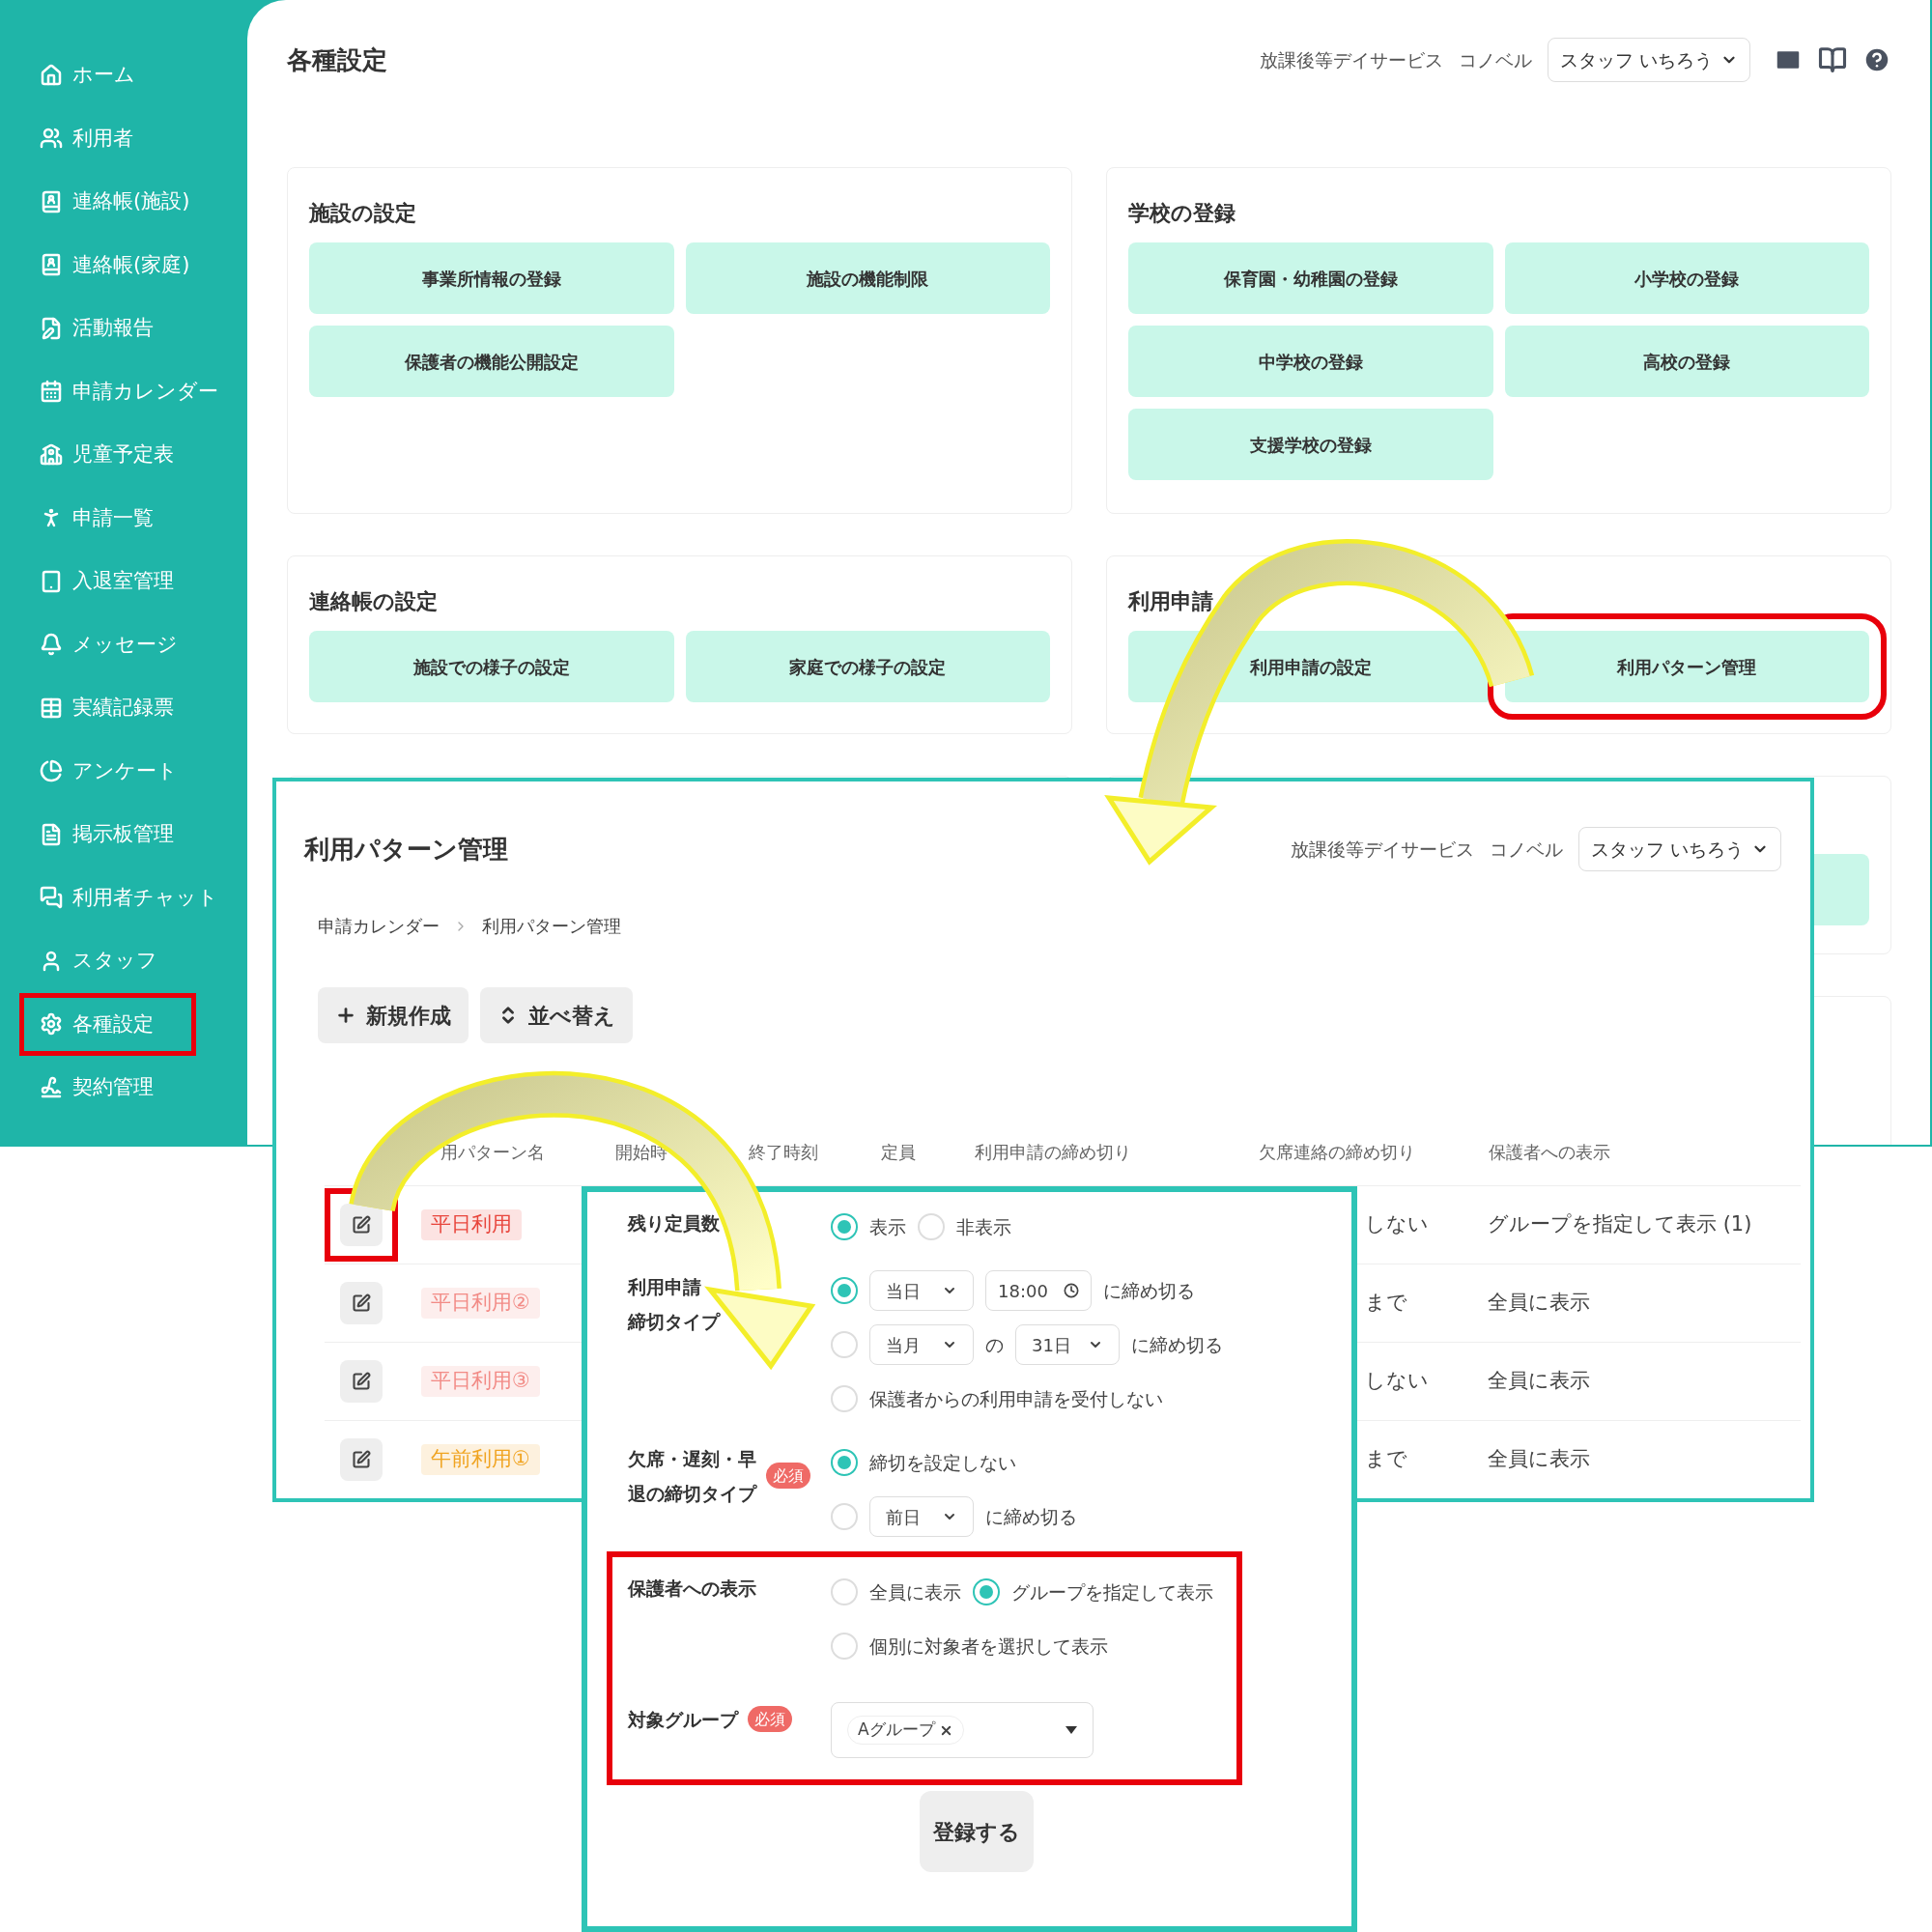 The image size is (1932, 1932). I want to click on table-cell: まで, so click(1386, 1303).